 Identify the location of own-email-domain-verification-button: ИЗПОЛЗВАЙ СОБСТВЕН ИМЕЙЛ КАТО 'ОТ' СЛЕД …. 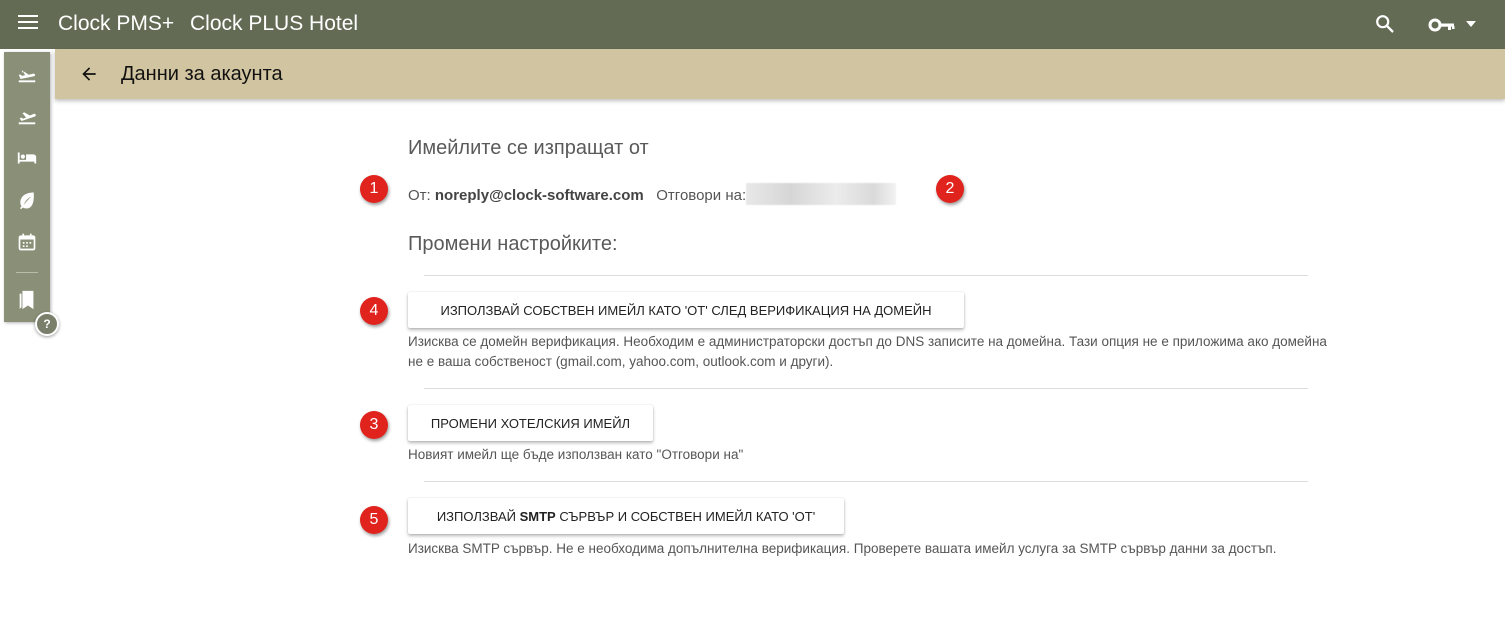
(686, 310).